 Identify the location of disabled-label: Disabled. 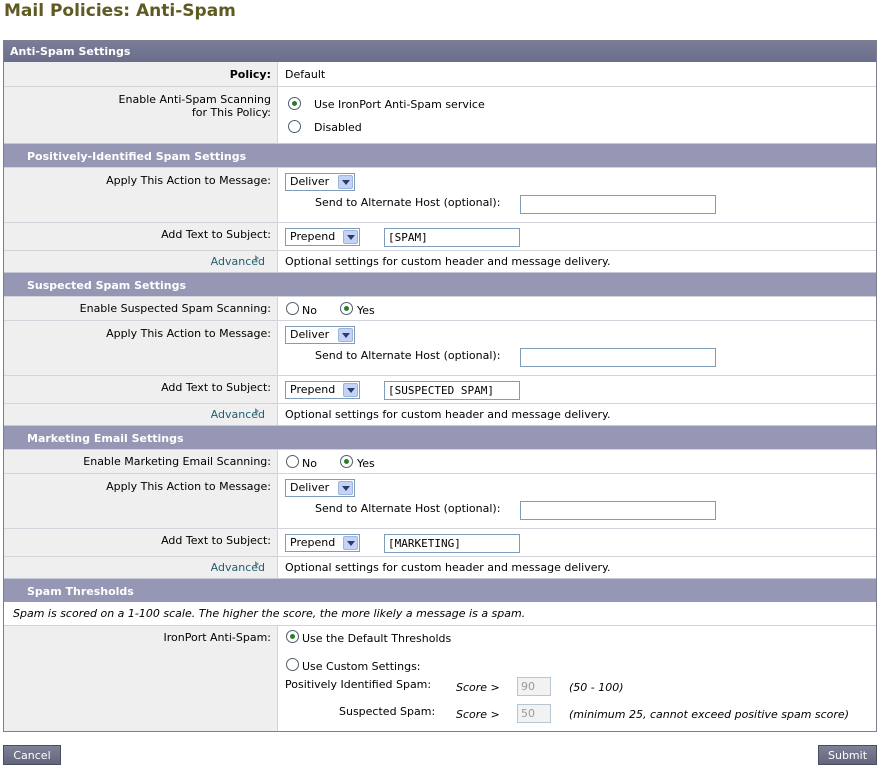
(338, 127).